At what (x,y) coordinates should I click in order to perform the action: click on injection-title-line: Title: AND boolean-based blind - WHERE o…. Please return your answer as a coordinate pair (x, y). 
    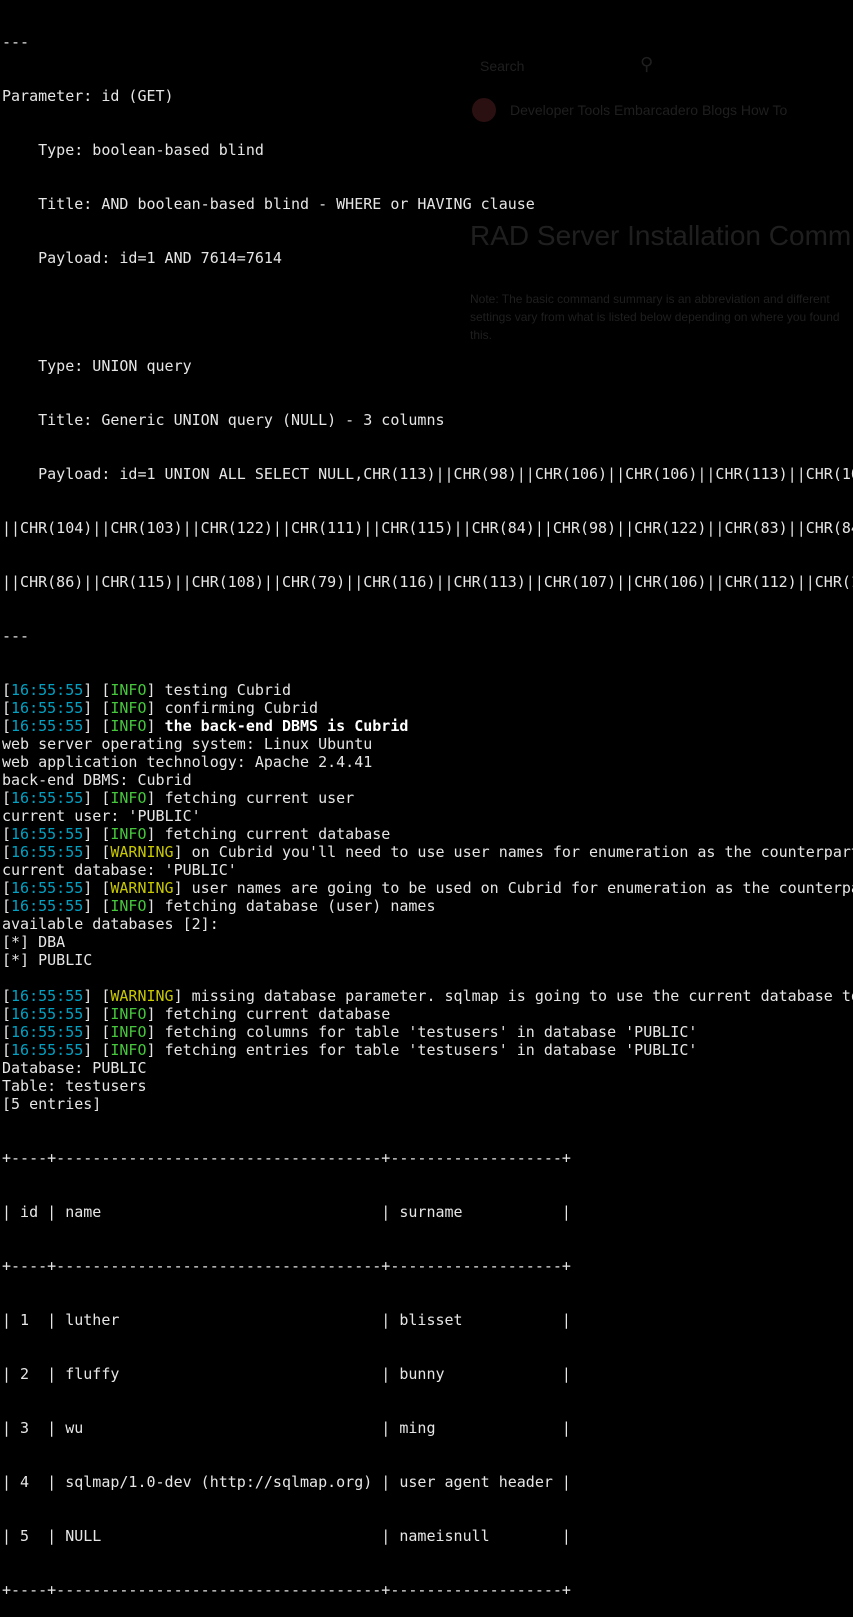
    Looking at the image, I should click on (268, 204).